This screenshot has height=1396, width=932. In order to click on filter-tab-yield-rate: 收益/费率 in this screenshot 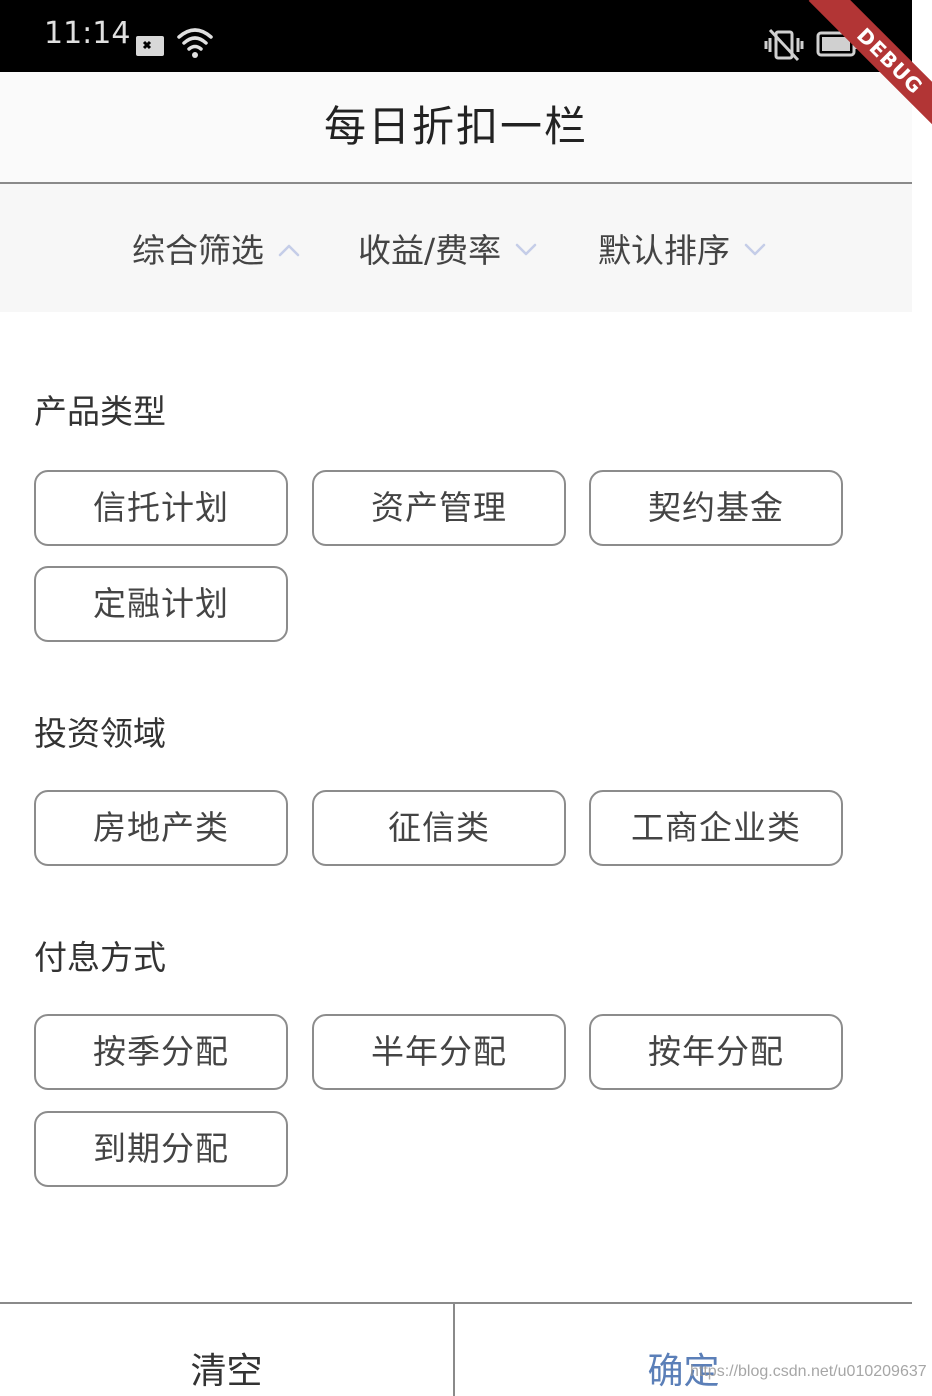, I will do `click(447, 248)`.